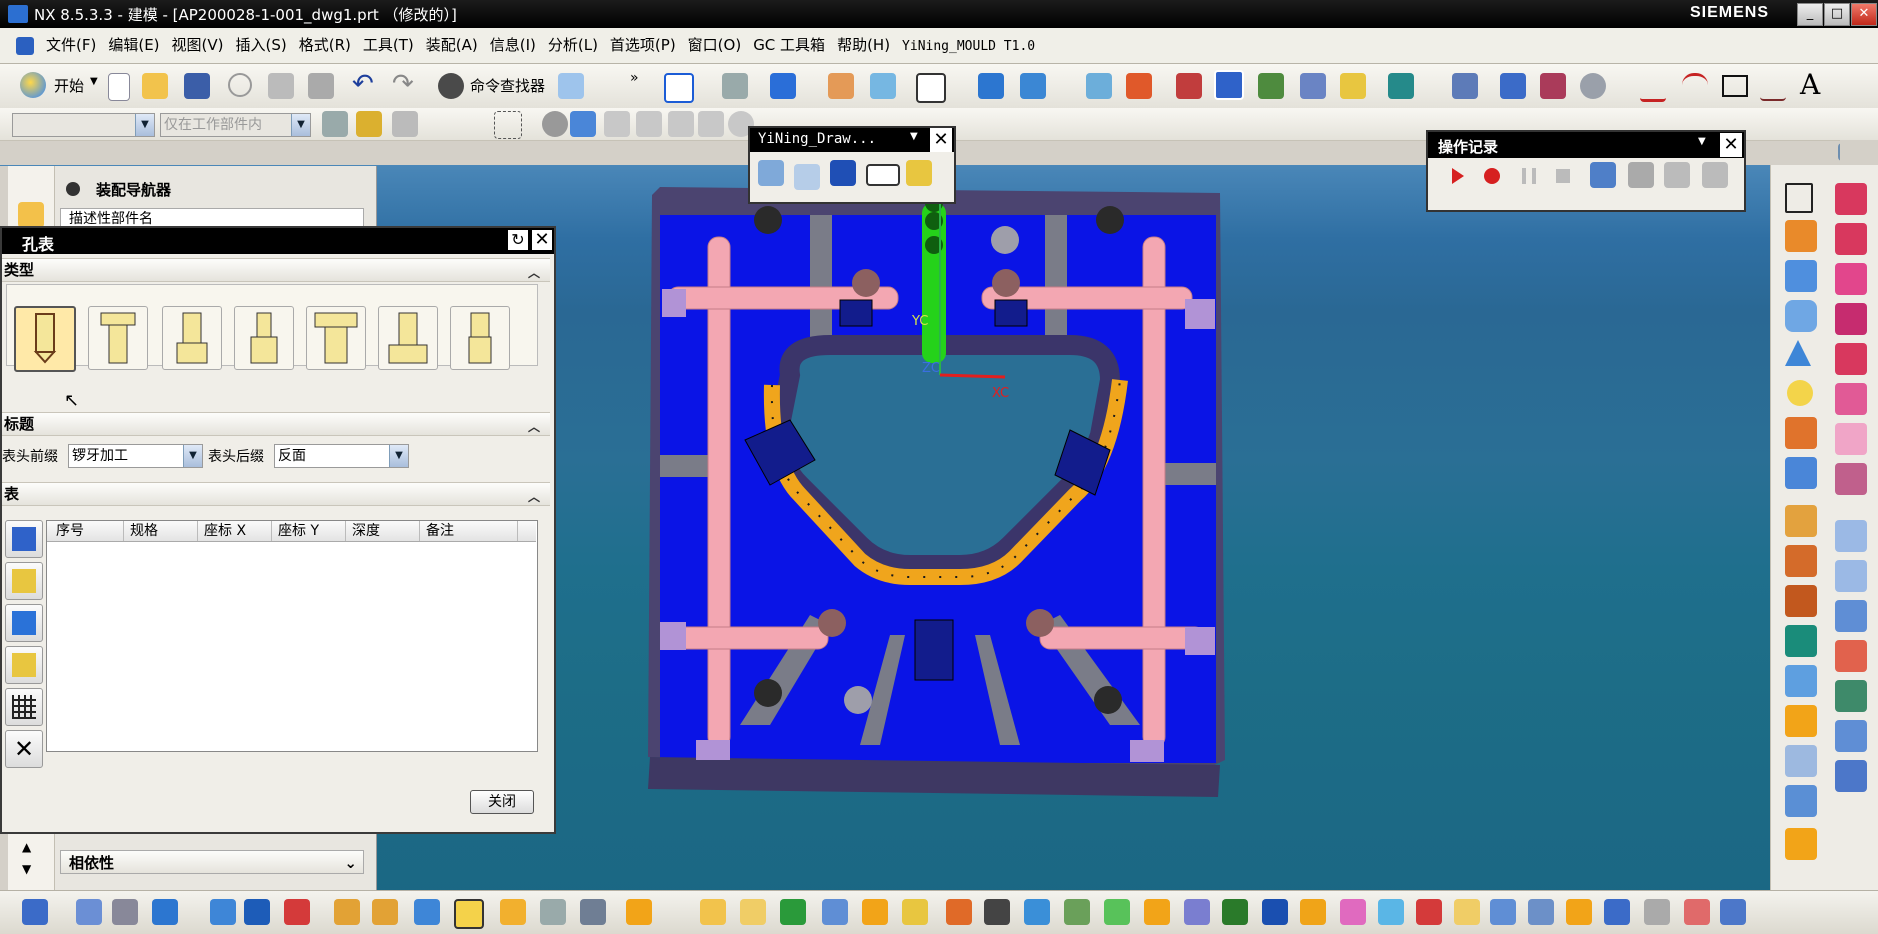  Describe the element at coordinates (1657, 912) in the screenshot. I see `utility-icon` at that location.